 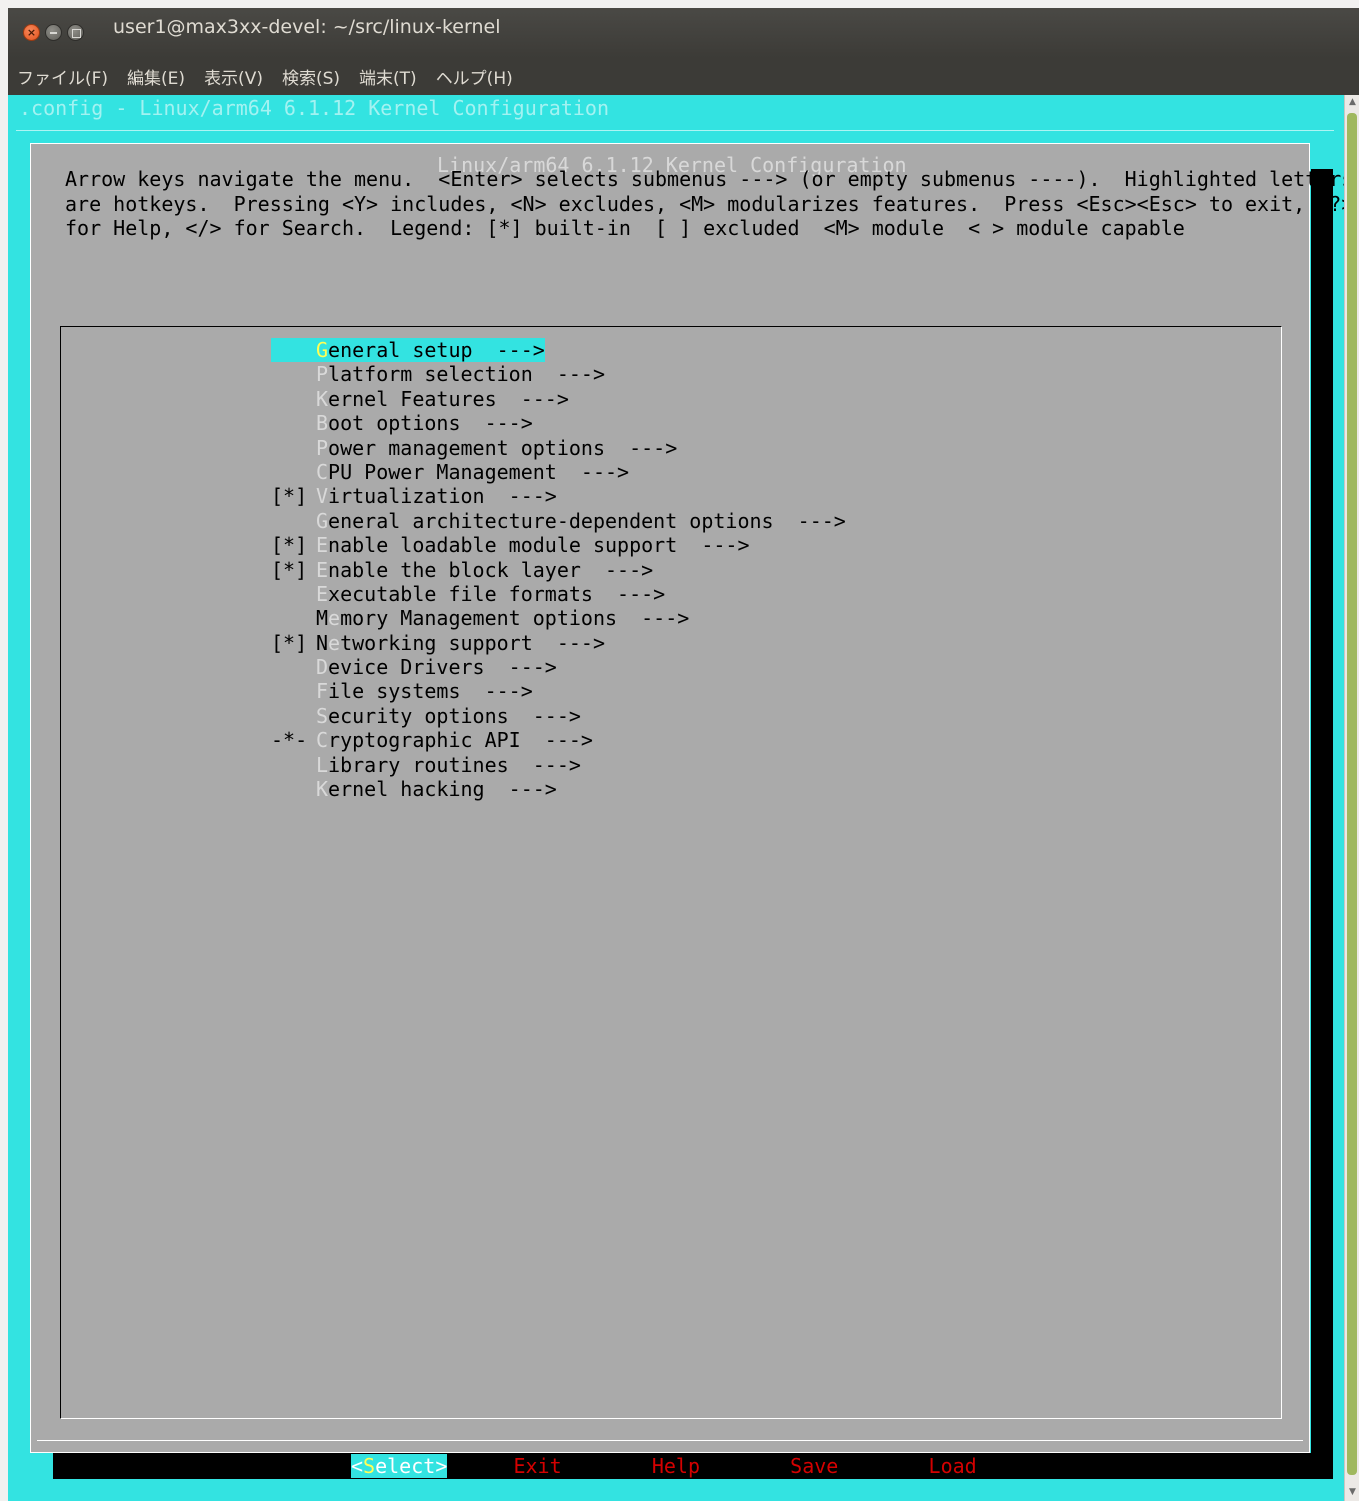 I want to click on entry-label-rest: eneral setup --->, so click(x=436, y=350).